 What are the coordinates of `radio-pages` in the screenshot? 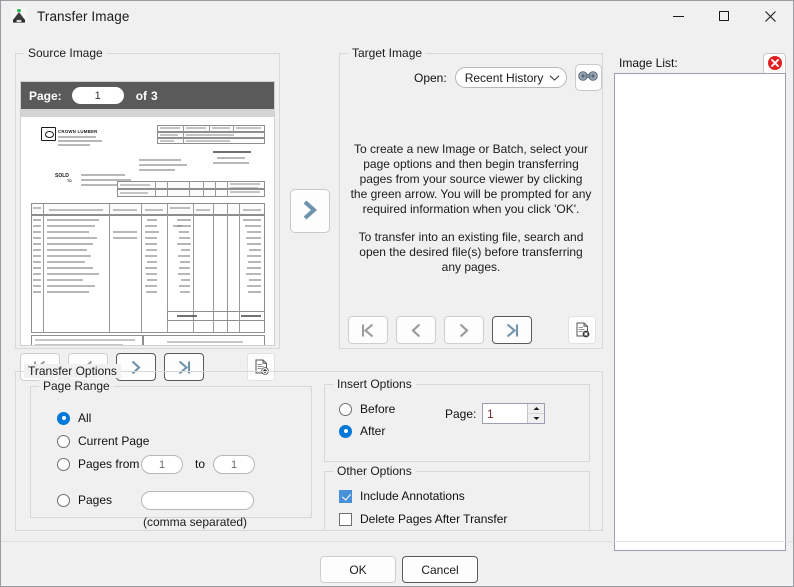 It's located at (63, 500).